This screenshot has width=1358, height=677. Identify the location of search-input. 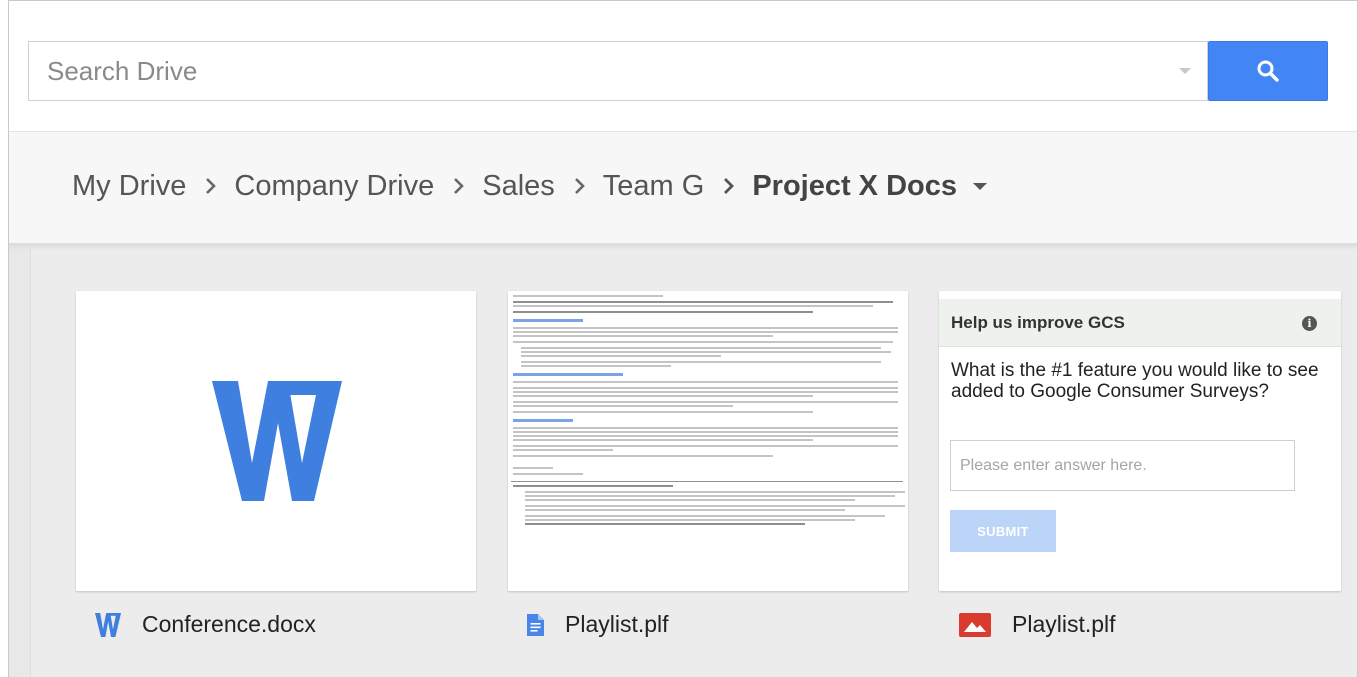
(599, 71).